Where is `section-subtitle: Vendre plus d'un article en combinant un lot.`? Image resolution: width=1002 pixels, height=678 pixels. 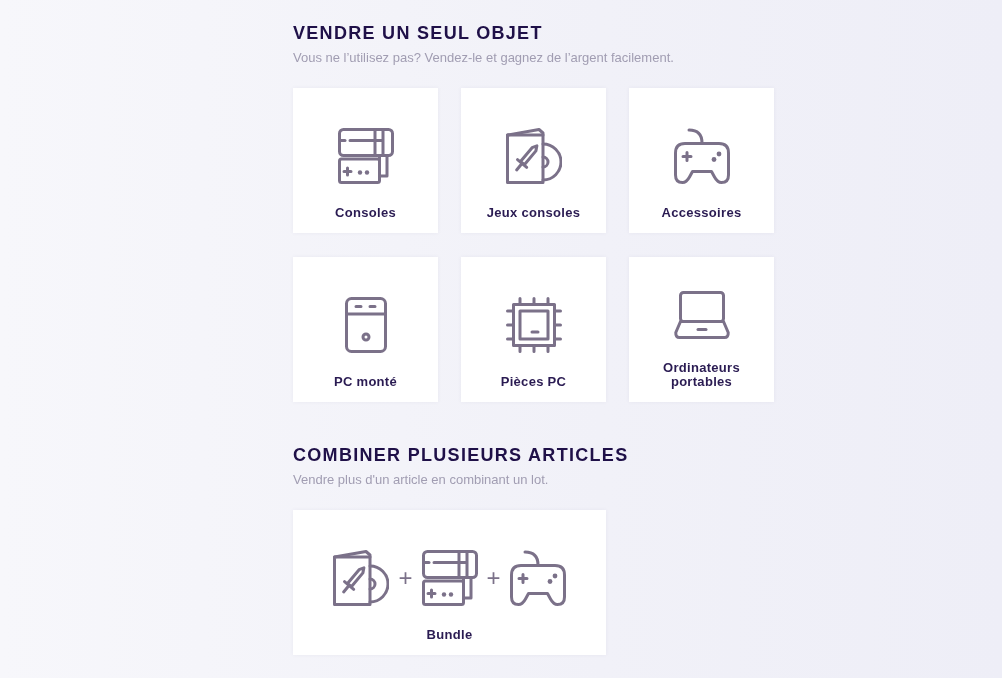 section-subtitle: Vendre plus d'un article en combinant un lot. is located at coordinates (421, 480).